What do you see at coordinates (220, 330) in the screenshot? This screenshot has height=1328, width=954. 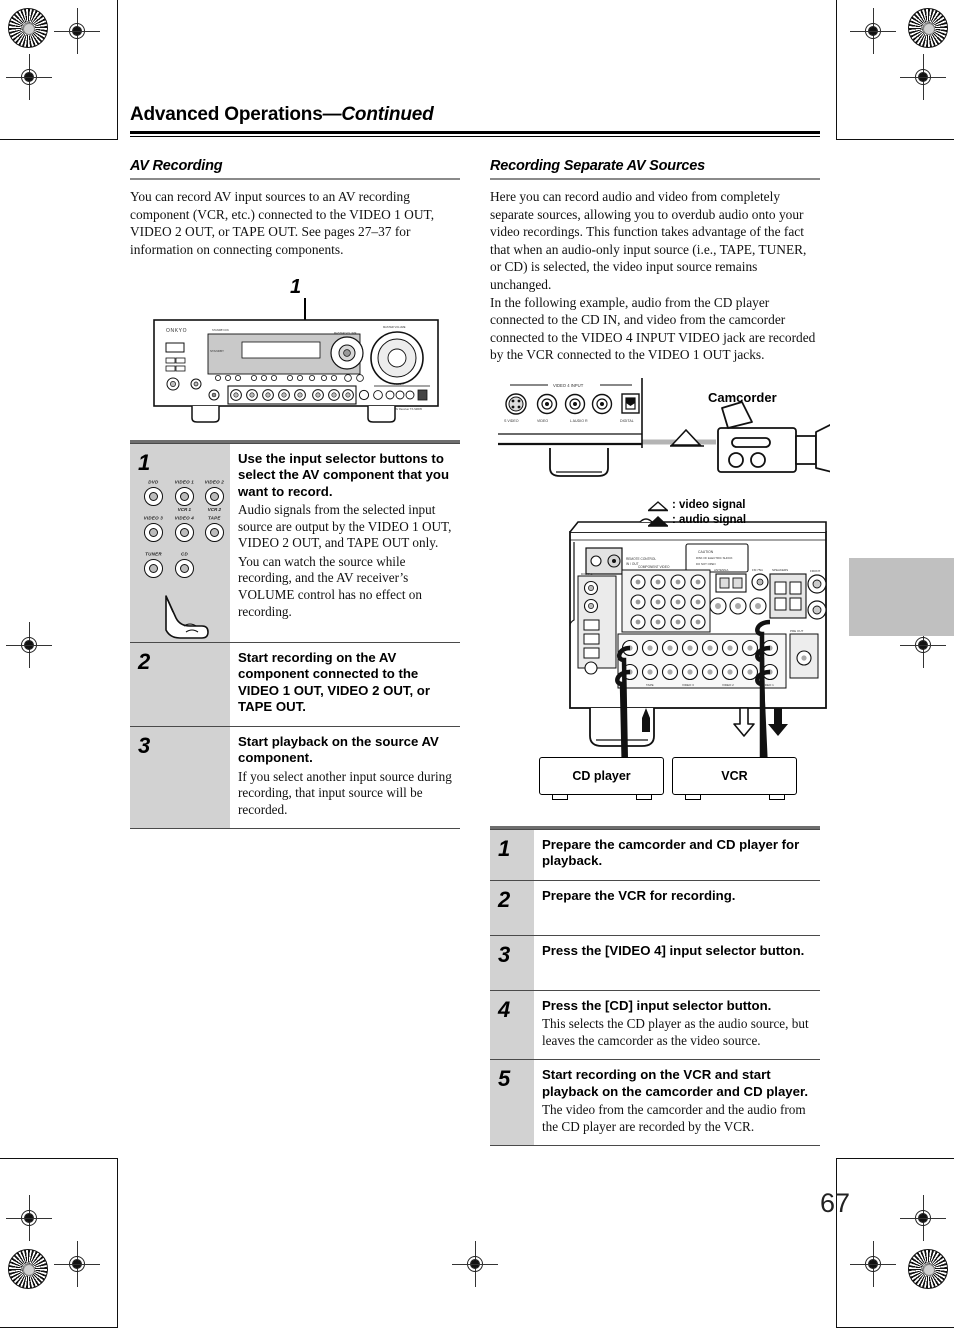 I see `svg-text: STANDBY/ON` at bounding box center [220, 330].